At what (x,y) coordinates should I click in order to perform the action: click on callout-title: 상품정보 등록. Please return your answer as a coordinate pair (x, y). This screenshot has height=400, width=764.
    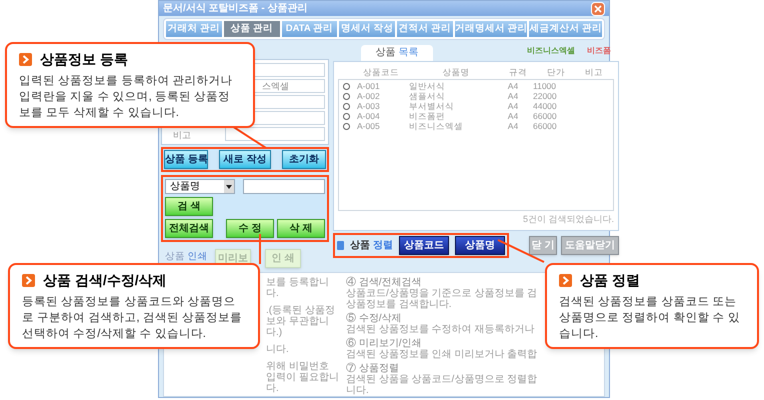
    Looking at the image, I should click on (84, 59).